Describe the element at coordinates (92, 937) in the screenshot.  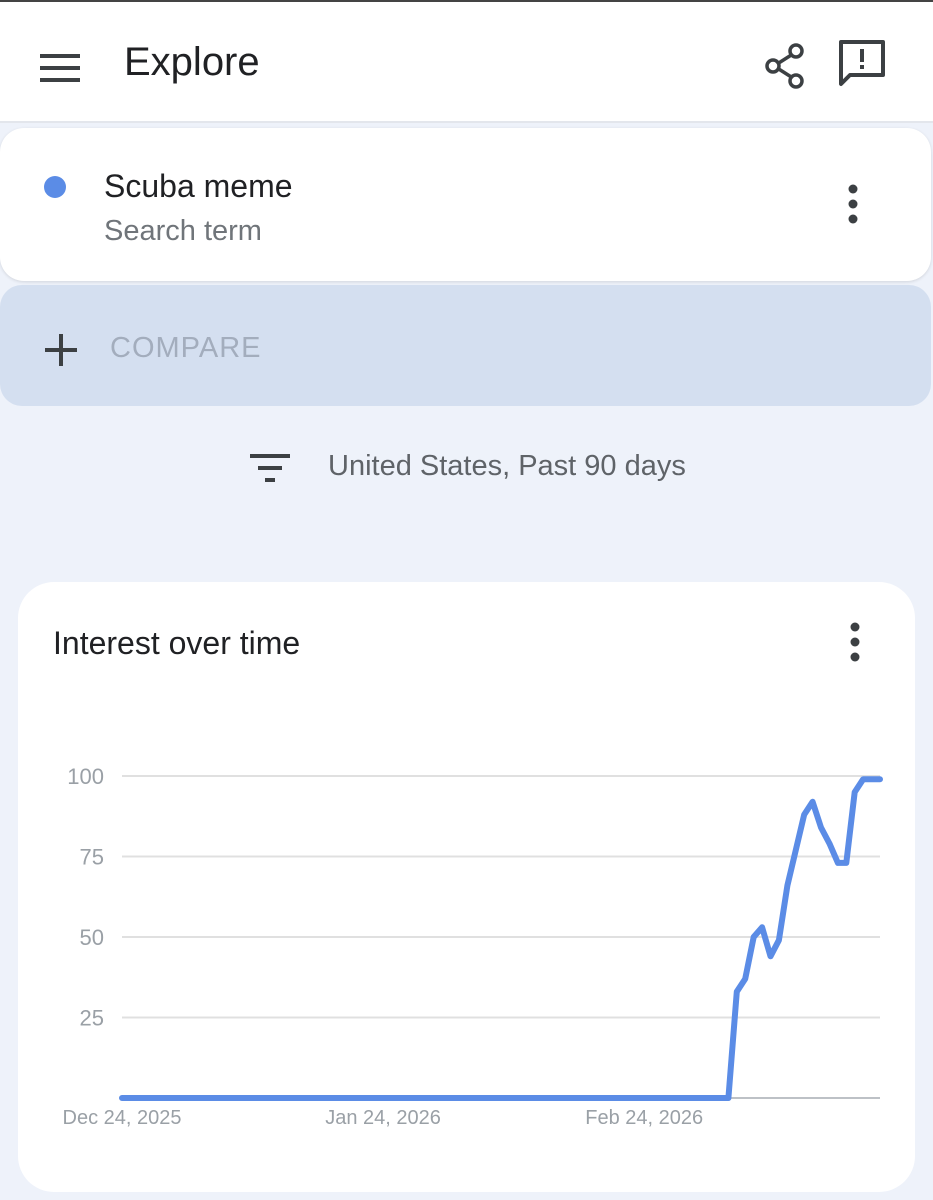
I see `y-tick-label: 50` at that location.